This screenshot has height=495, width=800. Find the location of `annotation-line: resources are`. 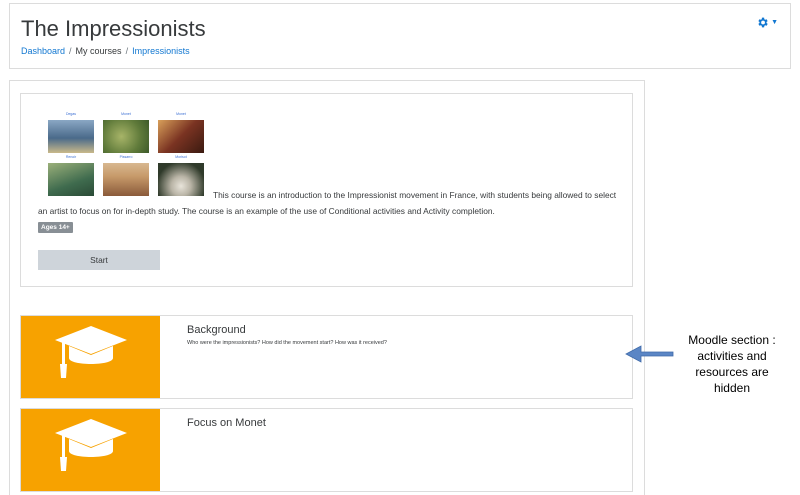

annotation-line: resources are is located at coordinates (732, 372).